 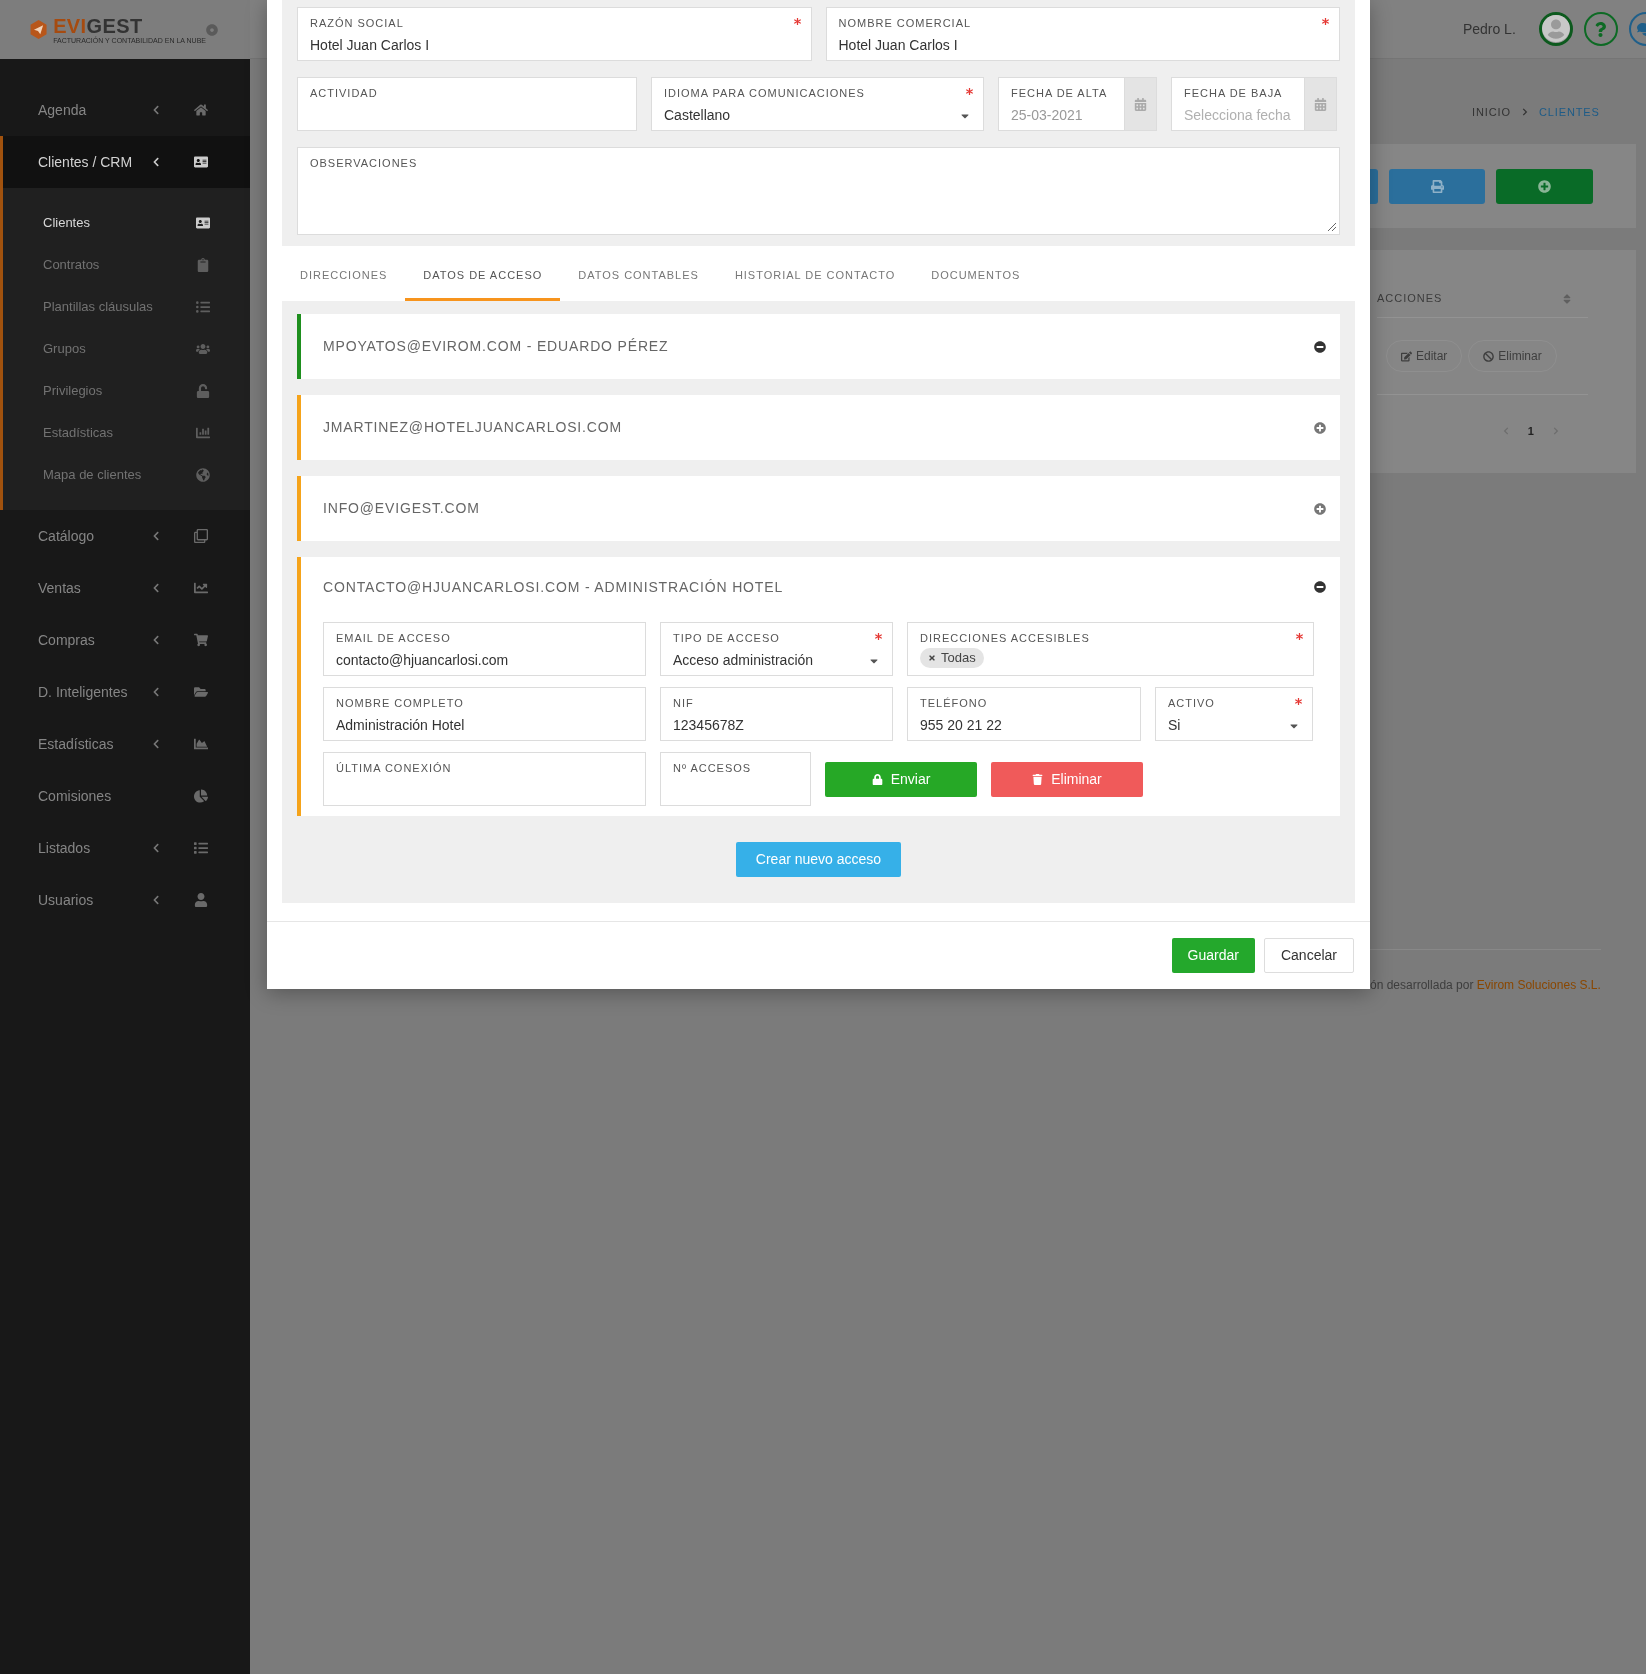 I want to click on toggle-icon, so click(x=212, y=29).